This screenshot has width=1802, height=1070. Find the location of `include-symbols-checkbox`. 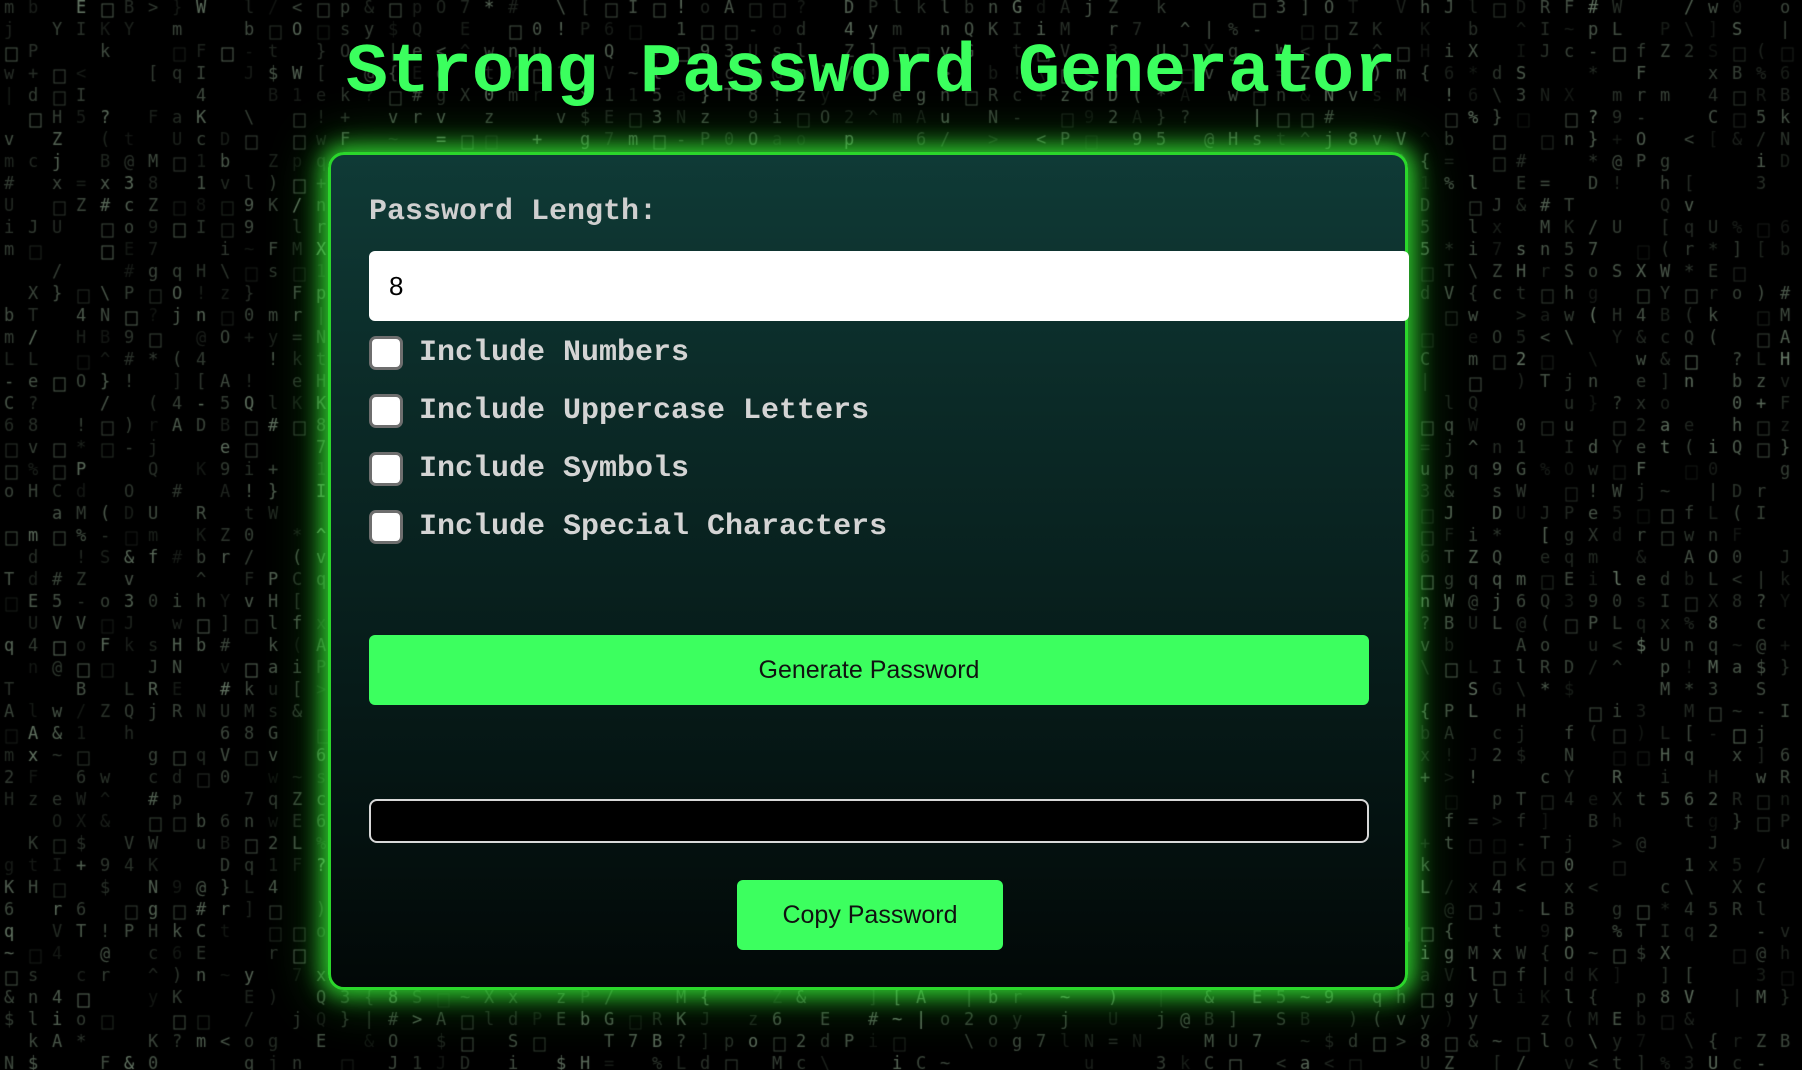

include-symbols-checkbox is located at coordinates (386, 469).